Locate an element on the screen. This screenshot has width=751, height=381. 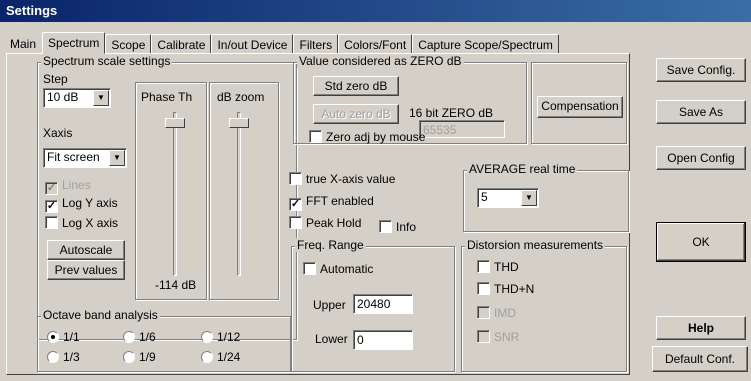
save-as-button: Save As is located at coordinates (701, 112).